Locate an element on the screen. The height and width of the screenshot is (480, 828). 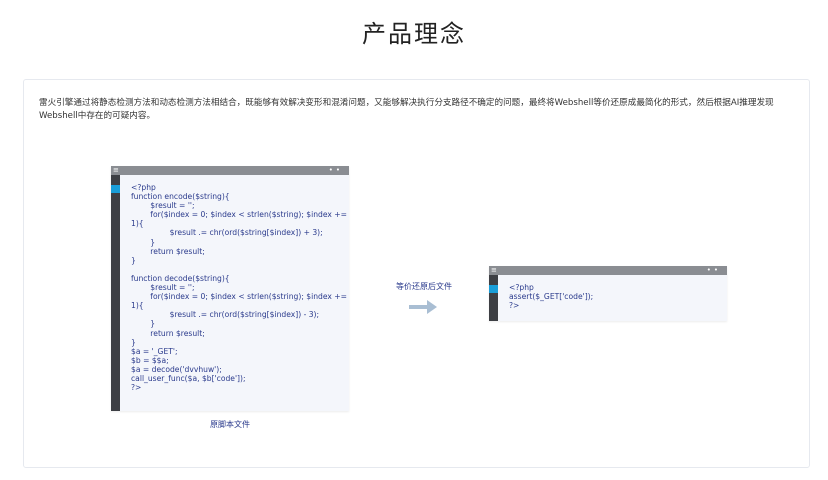
original-caption: 原脚本文件 is located at coordinates (230, 424).